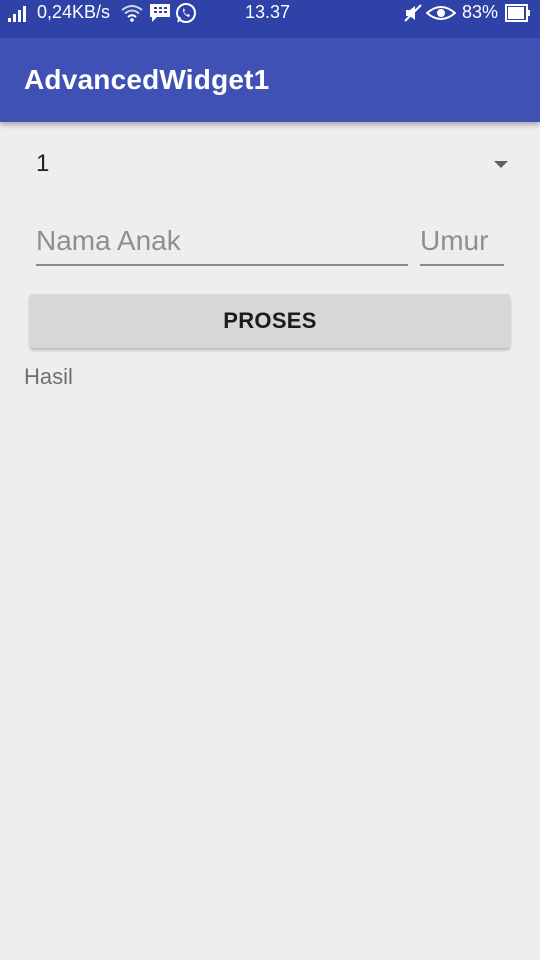 The width and height of the screenshot is (540, 960). What do you see at coordinates (147, 79) in the screenshot?
I see `app-title: AdvancedWidget1` at bounding box center [147, 79].